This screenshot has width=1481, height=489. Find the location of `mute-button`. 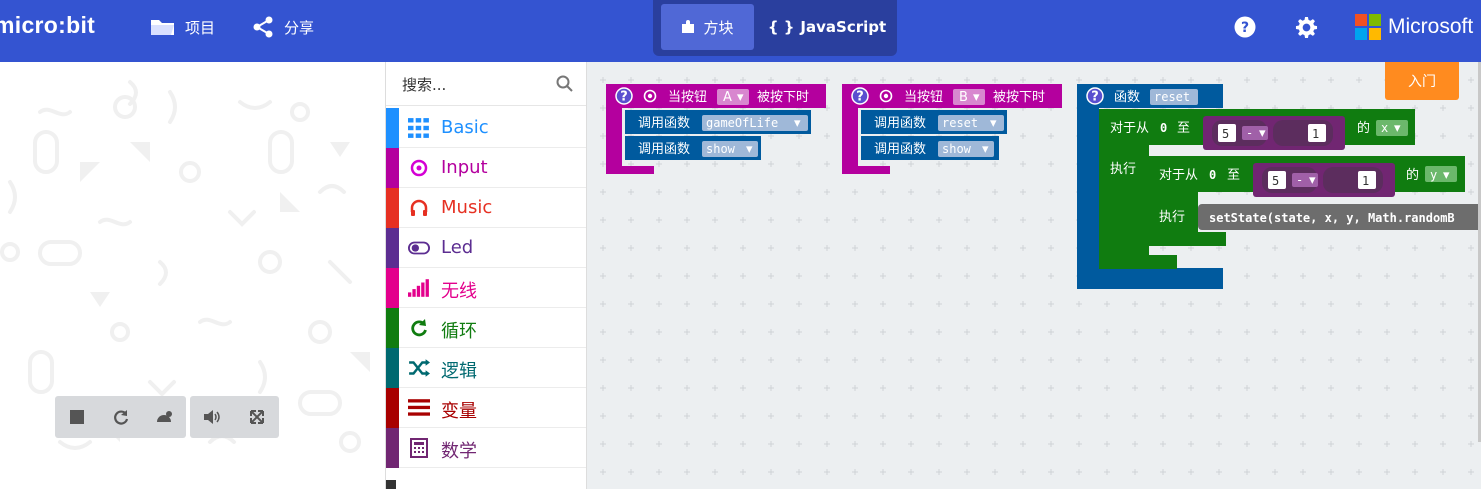

mute-button is located at coordinates (212, 417).